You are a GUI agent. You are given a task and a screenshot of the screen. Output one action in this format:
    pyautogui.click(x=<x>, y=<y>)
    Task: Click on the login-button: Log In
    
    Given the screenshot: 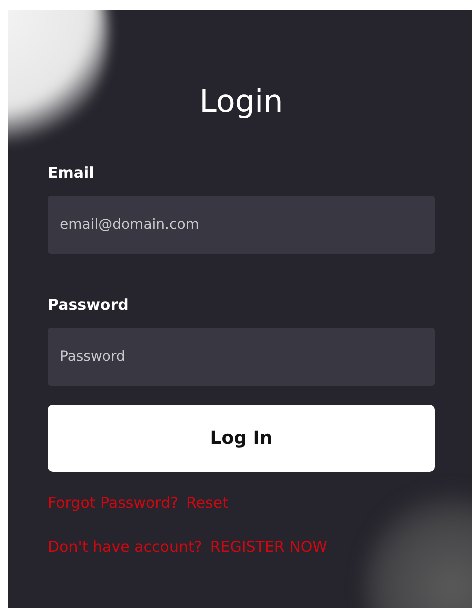 What is the action you would take?
    pyautogui.click(x=241, y=438)
    